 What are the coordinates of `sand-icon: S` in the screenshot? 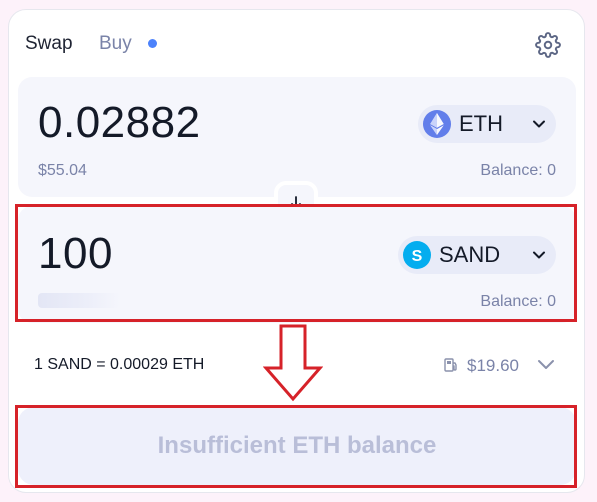 It's located at (417, 255).